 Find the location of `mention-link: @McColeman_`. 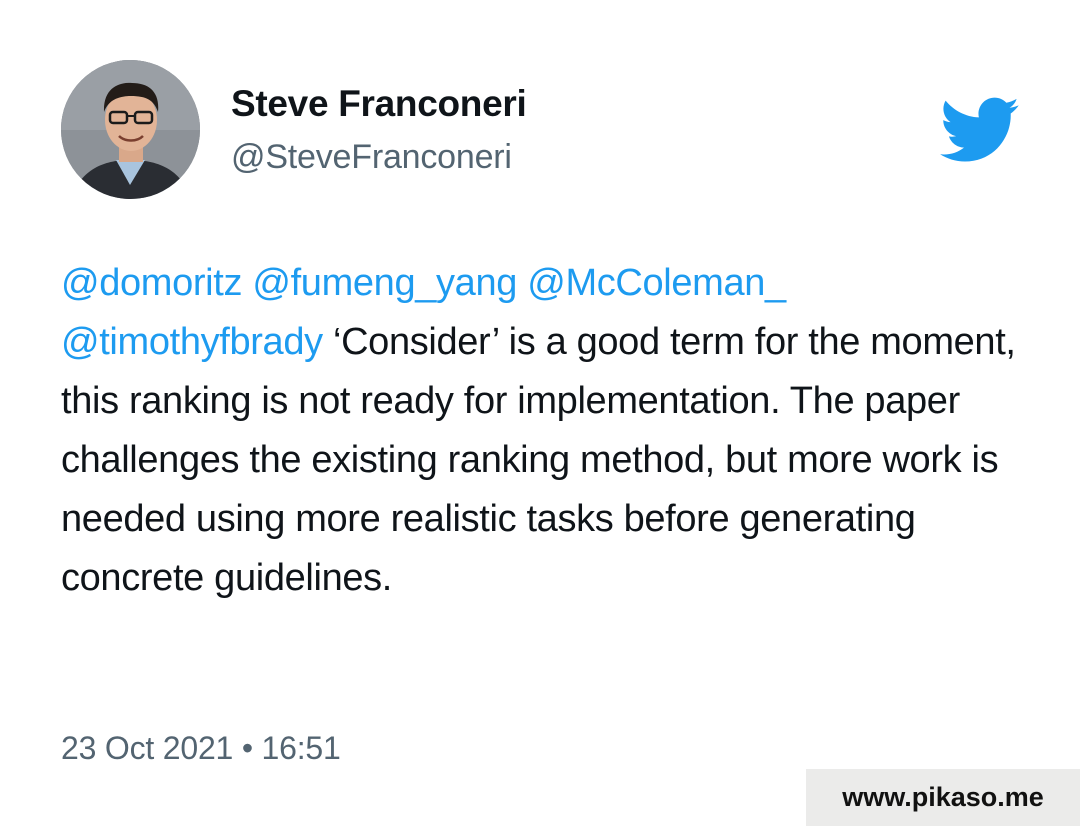

mention-link: @McColeman_ is located at coordinates (656, 283).